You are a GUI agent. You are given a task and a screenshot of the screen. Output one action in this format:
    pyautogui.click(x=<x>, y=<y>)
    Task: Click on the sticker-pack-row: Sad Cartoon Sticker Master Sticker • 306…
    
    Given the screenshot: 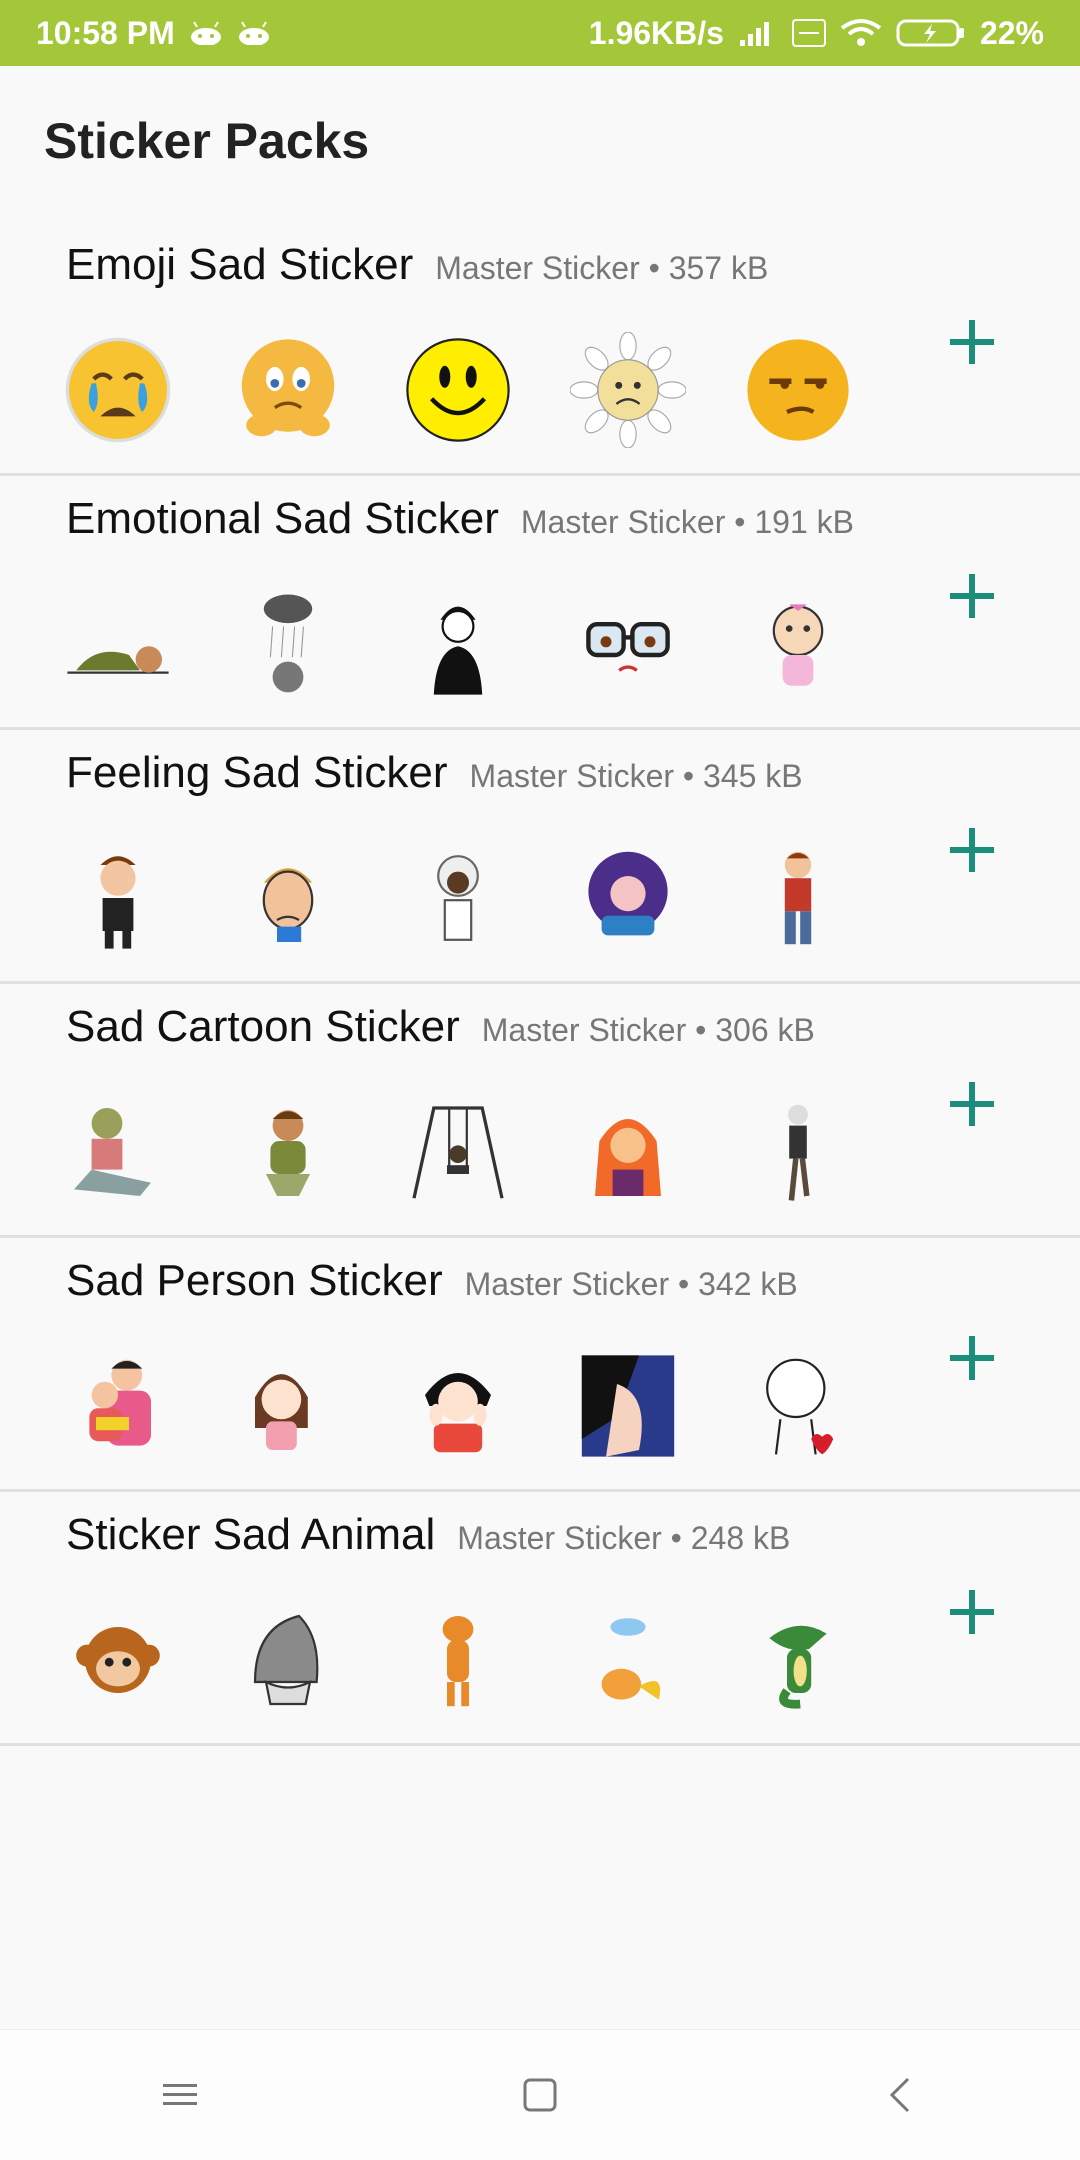 What is the action you would take?
    pyautogui.click(x=540, y=1111)
    